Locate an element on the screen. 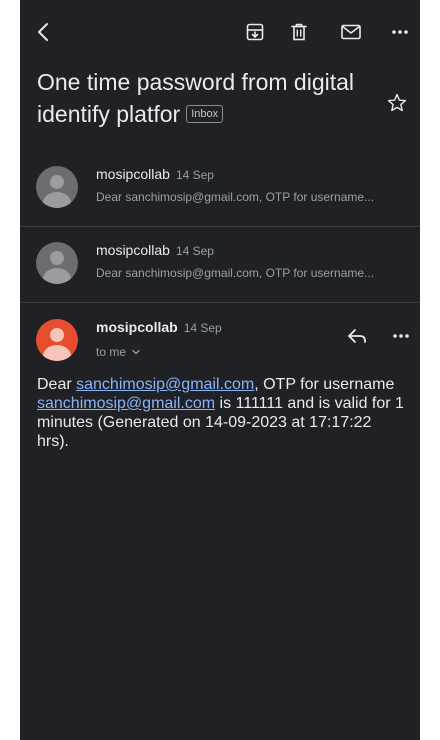  message-more-button is located at coordinates (401, 336).